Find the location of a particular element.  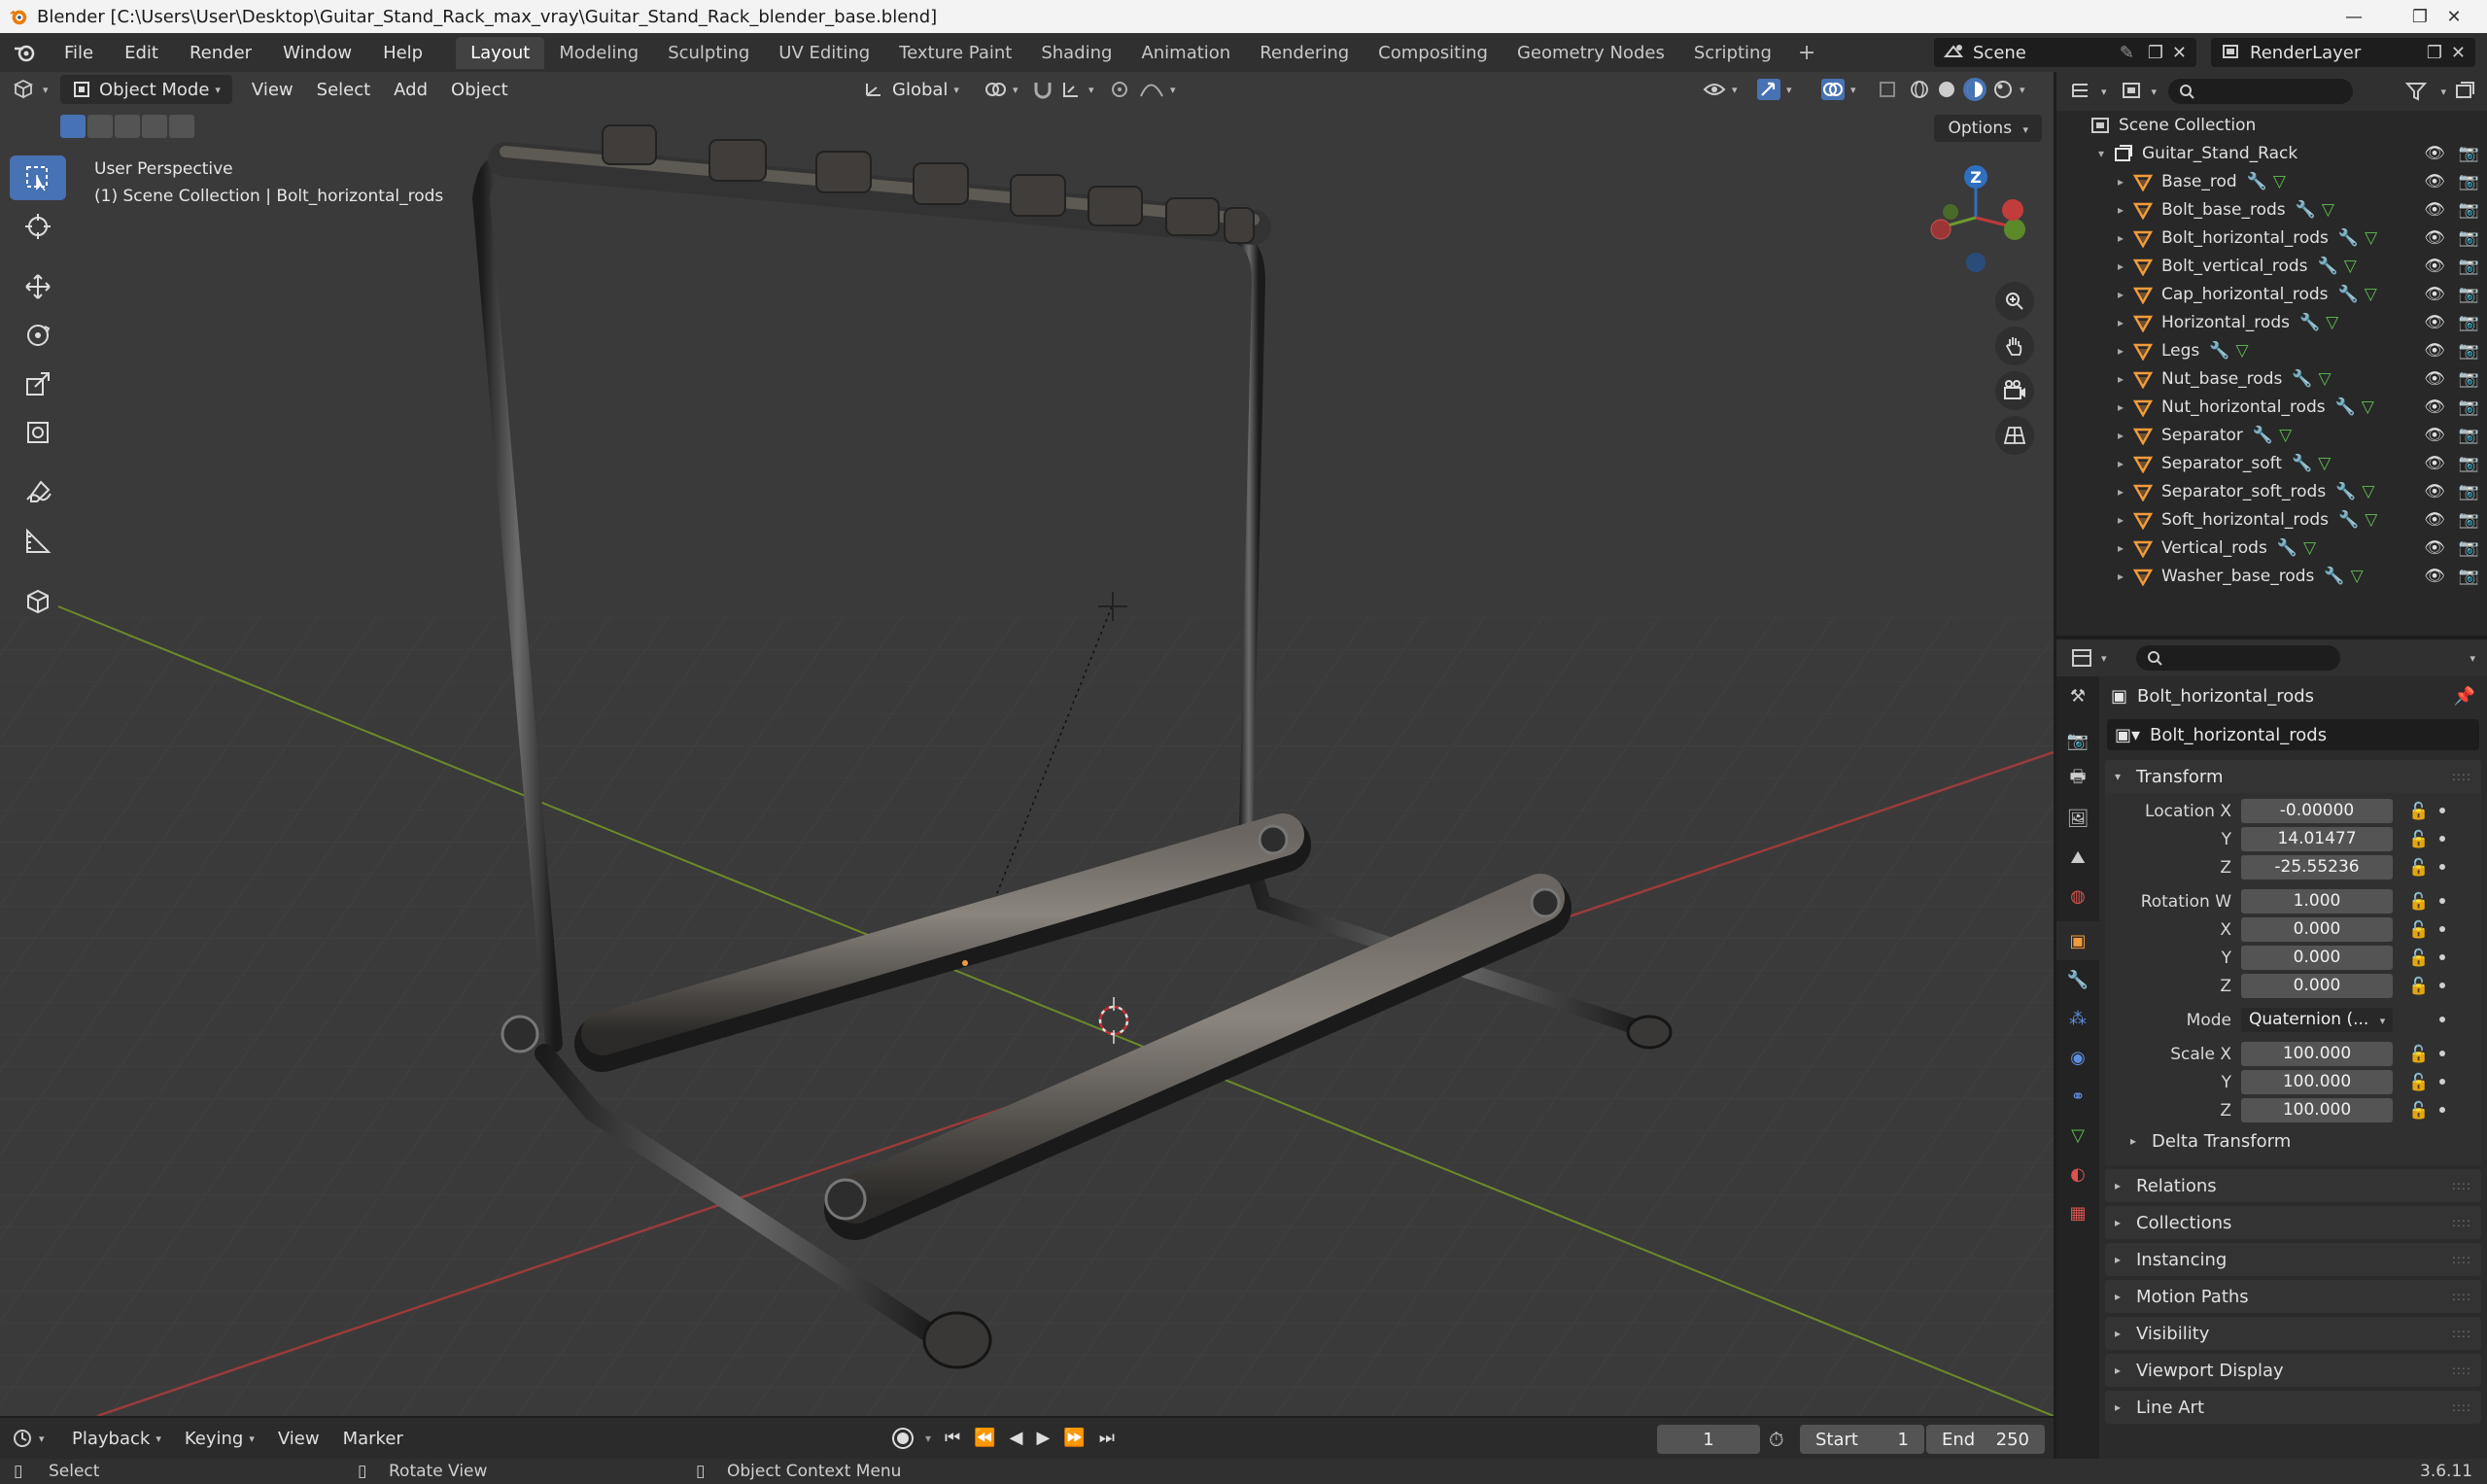

current-frame-field: 1 is located at coordinates (1708, 1439).